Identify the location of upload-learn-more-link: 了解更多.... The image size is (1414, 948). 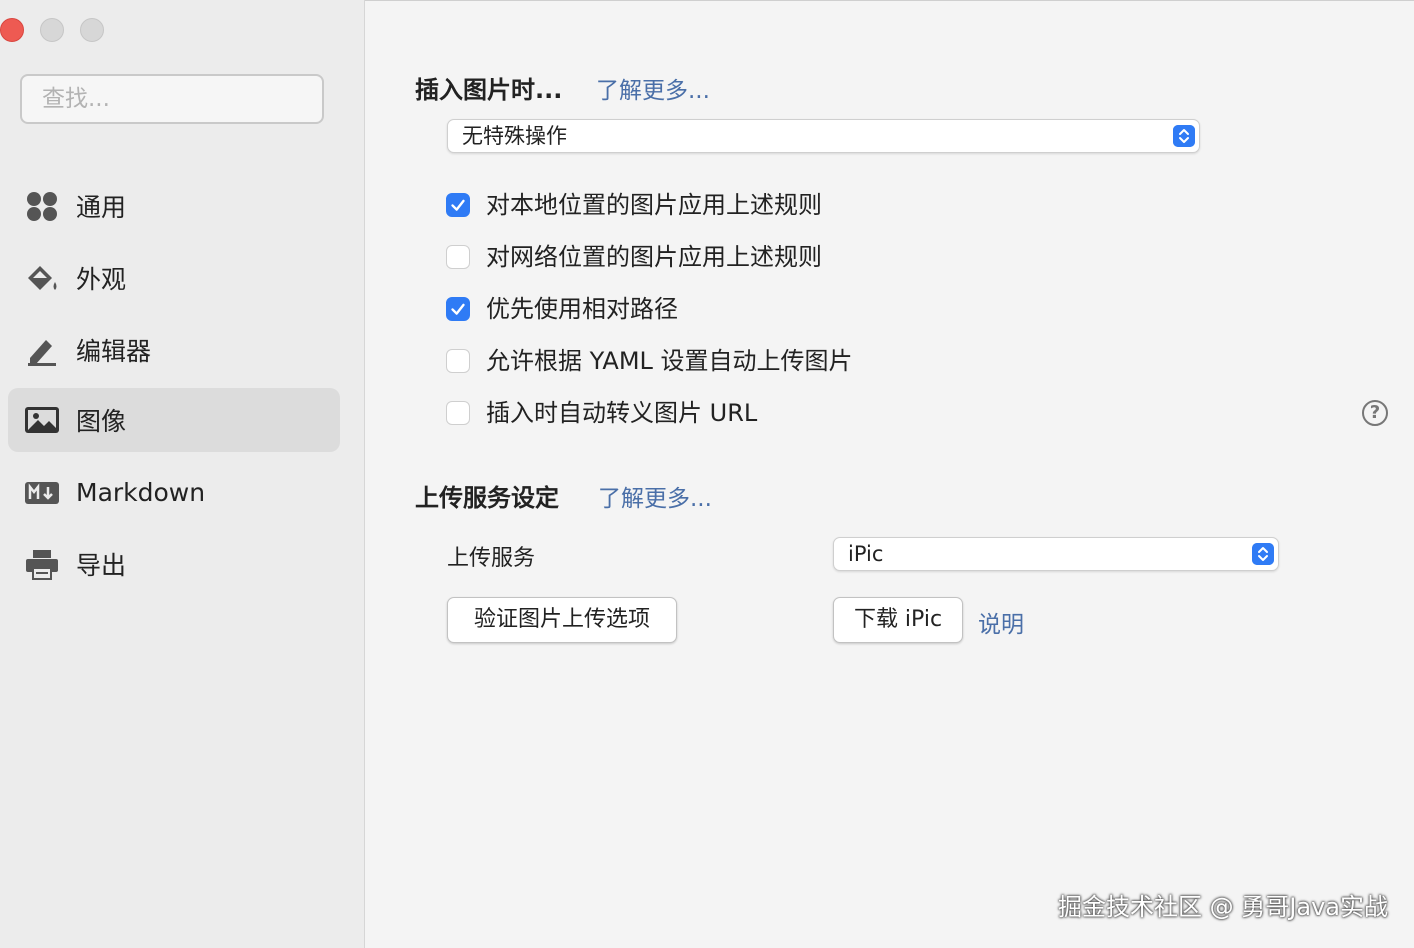
(655, 496).